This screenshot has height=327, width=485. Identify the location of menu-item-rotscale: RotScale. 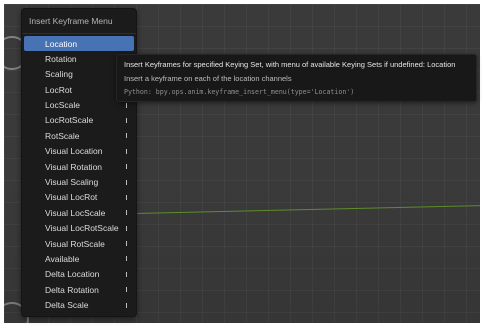
(79, 135).